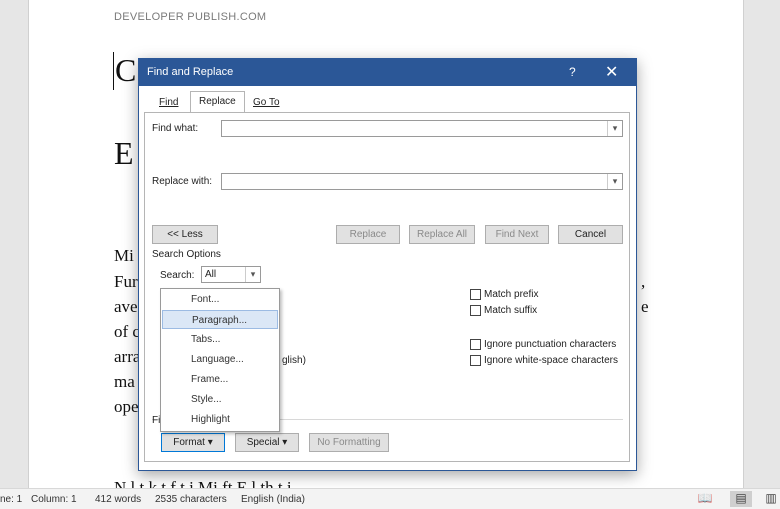 Image resolution: width=780 pixels, height=509 pixels. What do you see at coordinates (175, 128) in the screenshot?
I see `find-what-label: Find what:` at bounding box center [175, 128].